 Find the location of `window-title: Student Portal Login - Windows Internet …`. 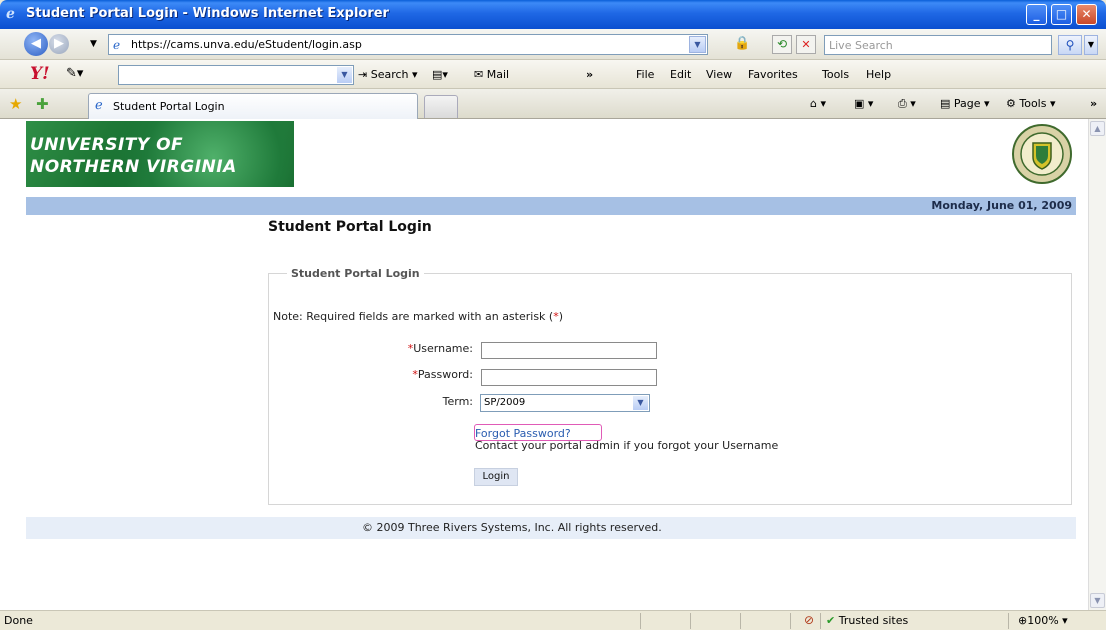

window-title: Student Portal Login - Windows Internet … is located at coordinates (207, 13).